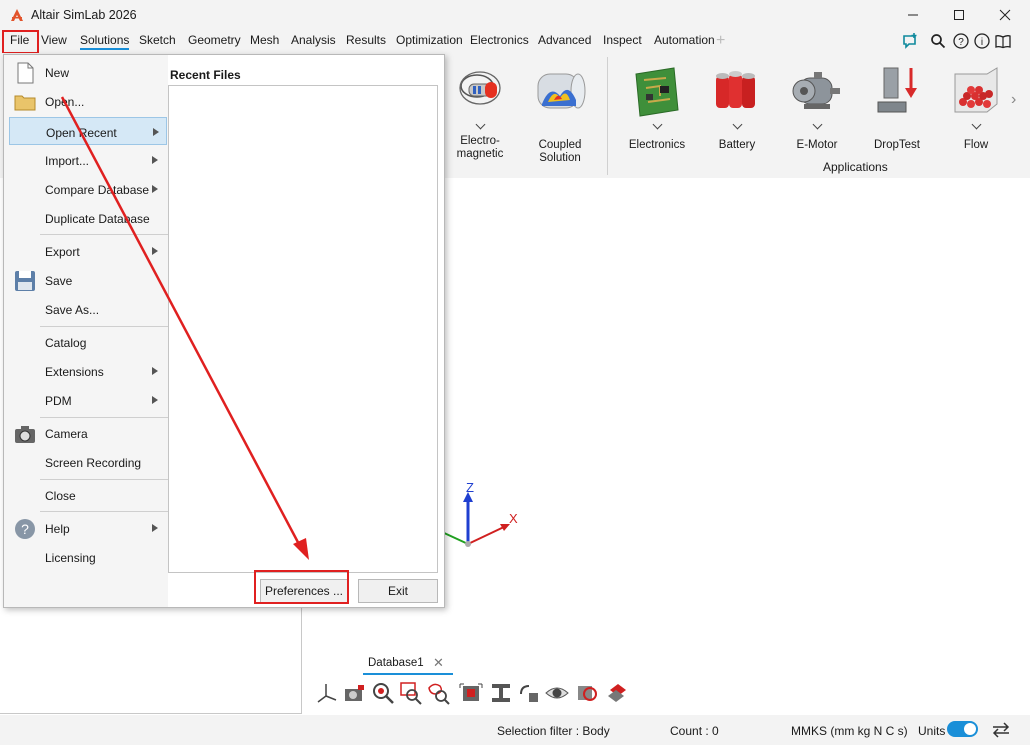  I want to click on battery-icon, so click(735, 89).